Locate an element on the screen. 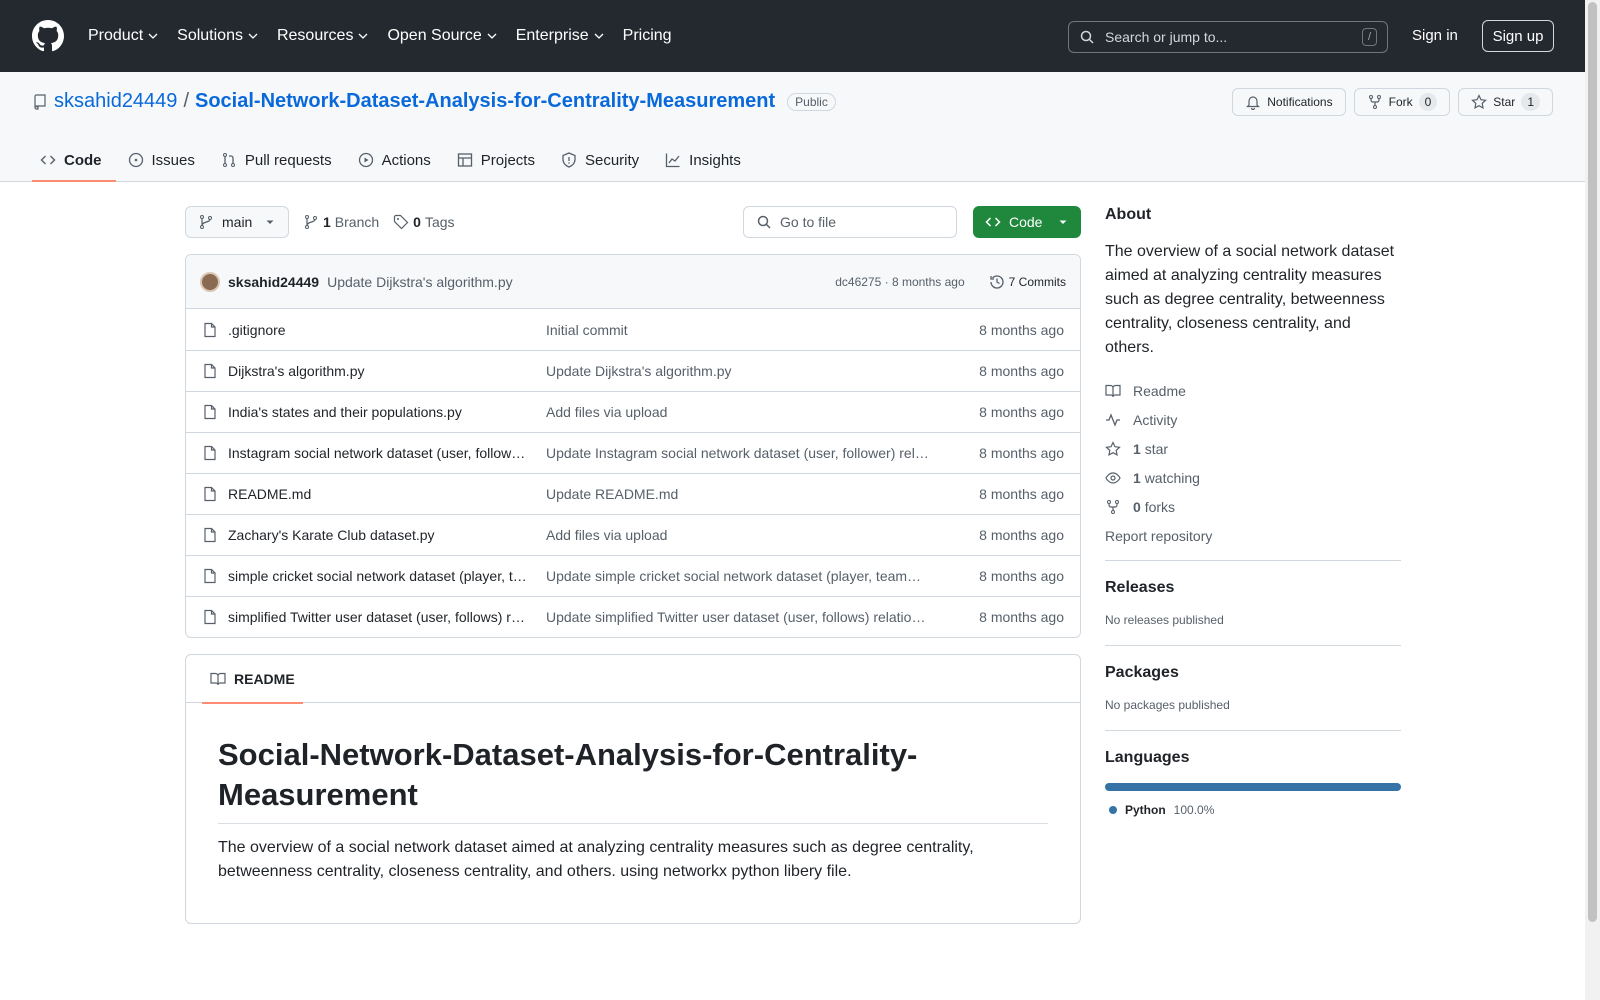  file-commit-message: Initial commit is located at coordinates (740, 330).